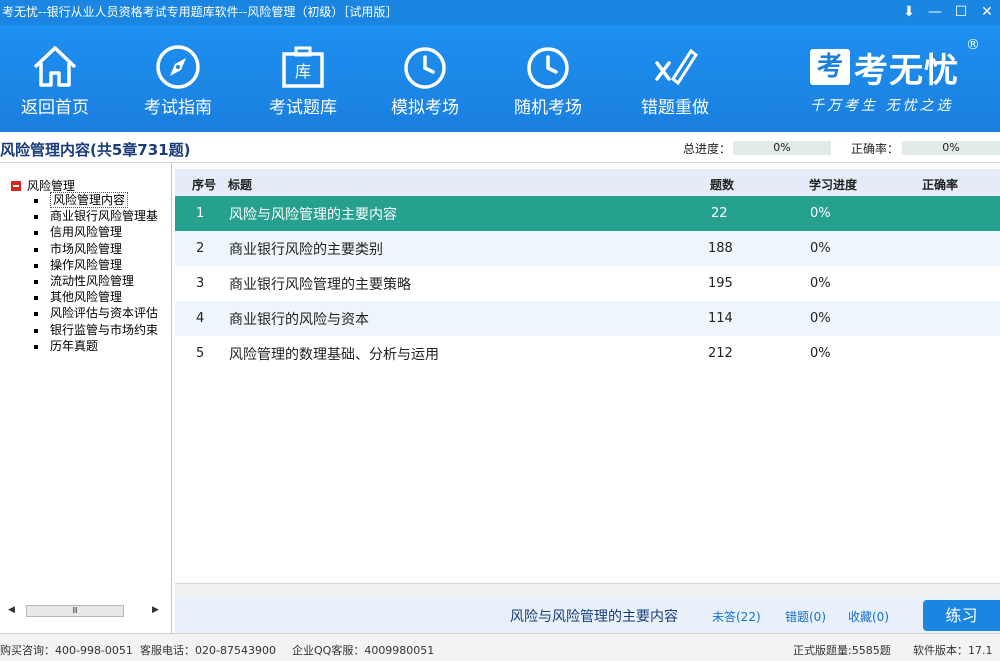 This screenshot has height=661, width=1000. What do you see at coordinates (500, 147) in the screenshot?
I see `info-bar: 风险管理内容(共5章731题) 总进度： 0% 正确率： 0%` at bounding box center [500, 147].